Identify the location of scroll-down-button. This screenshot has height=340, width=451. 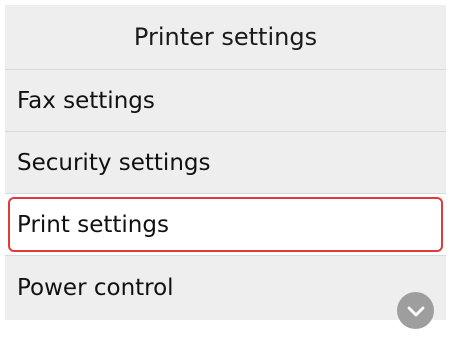
(415, 310).